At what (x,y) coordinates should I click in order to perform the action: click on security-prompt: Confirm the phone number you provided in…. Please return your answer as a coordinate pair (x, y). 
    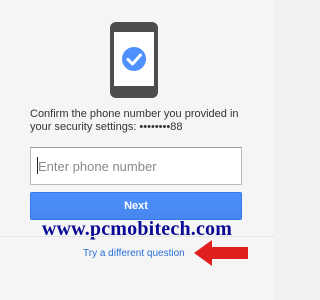
    Looking at the image, I should click on (134, 120).